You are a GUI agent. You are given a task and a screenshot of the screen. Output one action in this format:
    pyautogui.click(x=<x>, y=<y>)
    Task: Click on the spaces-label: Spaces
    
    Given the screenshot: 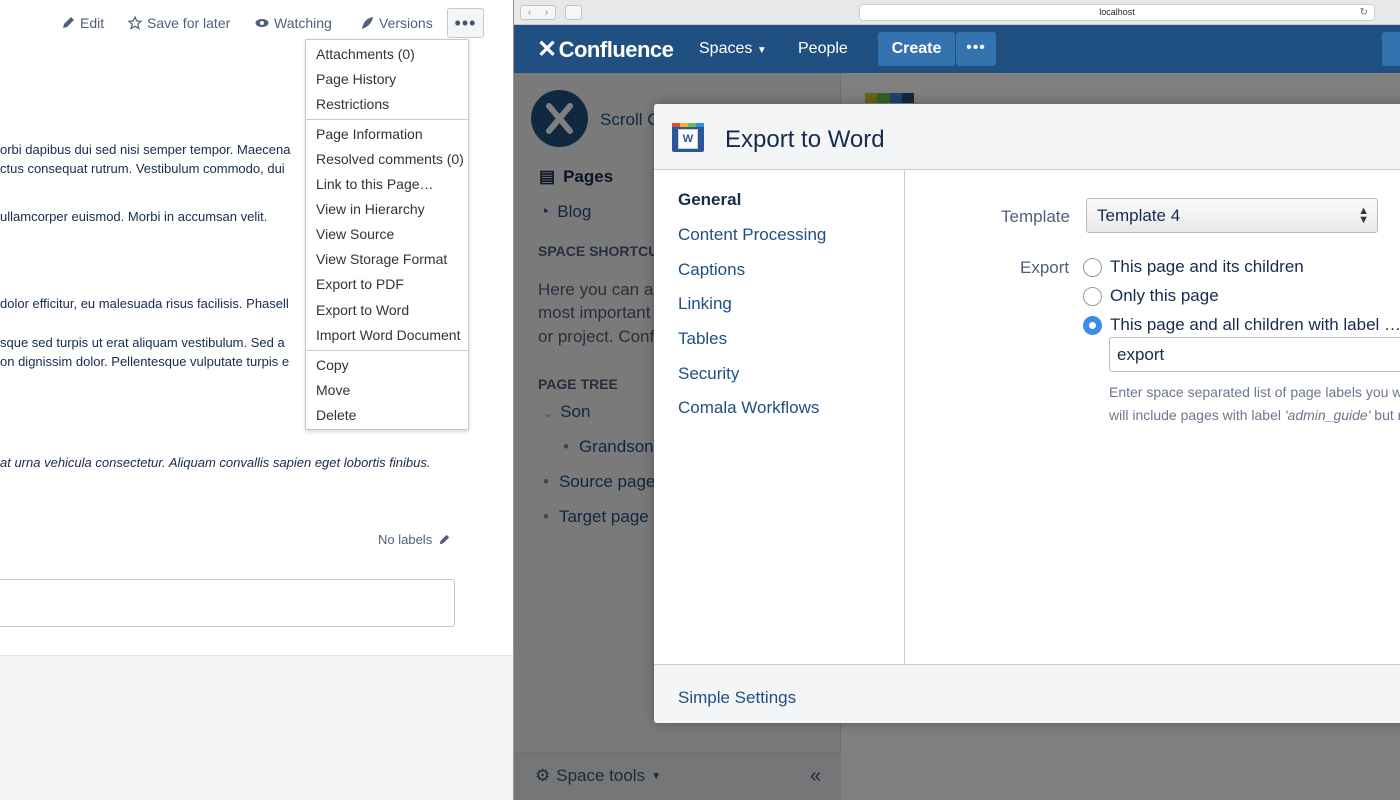 What is the action you would take?
    pyautogui.click(x=726, y=48)
    